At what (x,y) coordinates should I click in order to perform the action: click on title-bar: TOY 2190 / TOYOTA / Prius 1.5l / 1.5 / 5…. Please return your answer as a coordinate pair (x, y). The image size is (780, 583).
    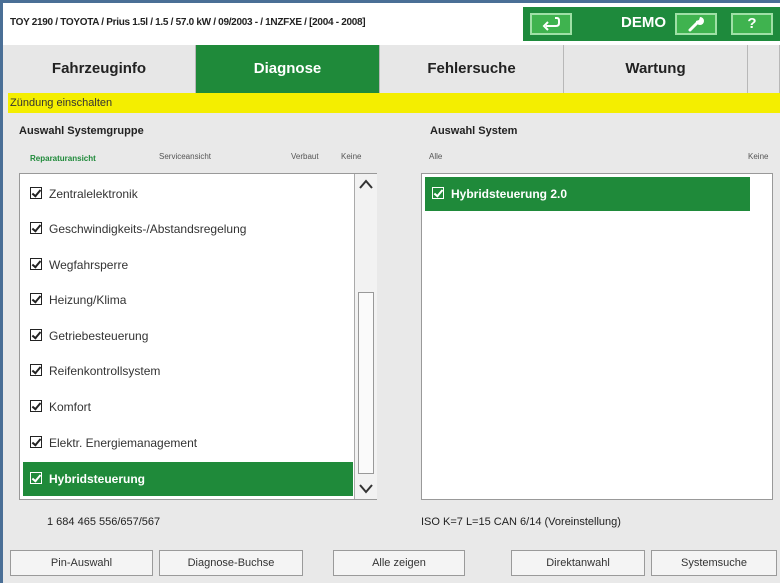
    Looking at the image, I should click on (391, 24).